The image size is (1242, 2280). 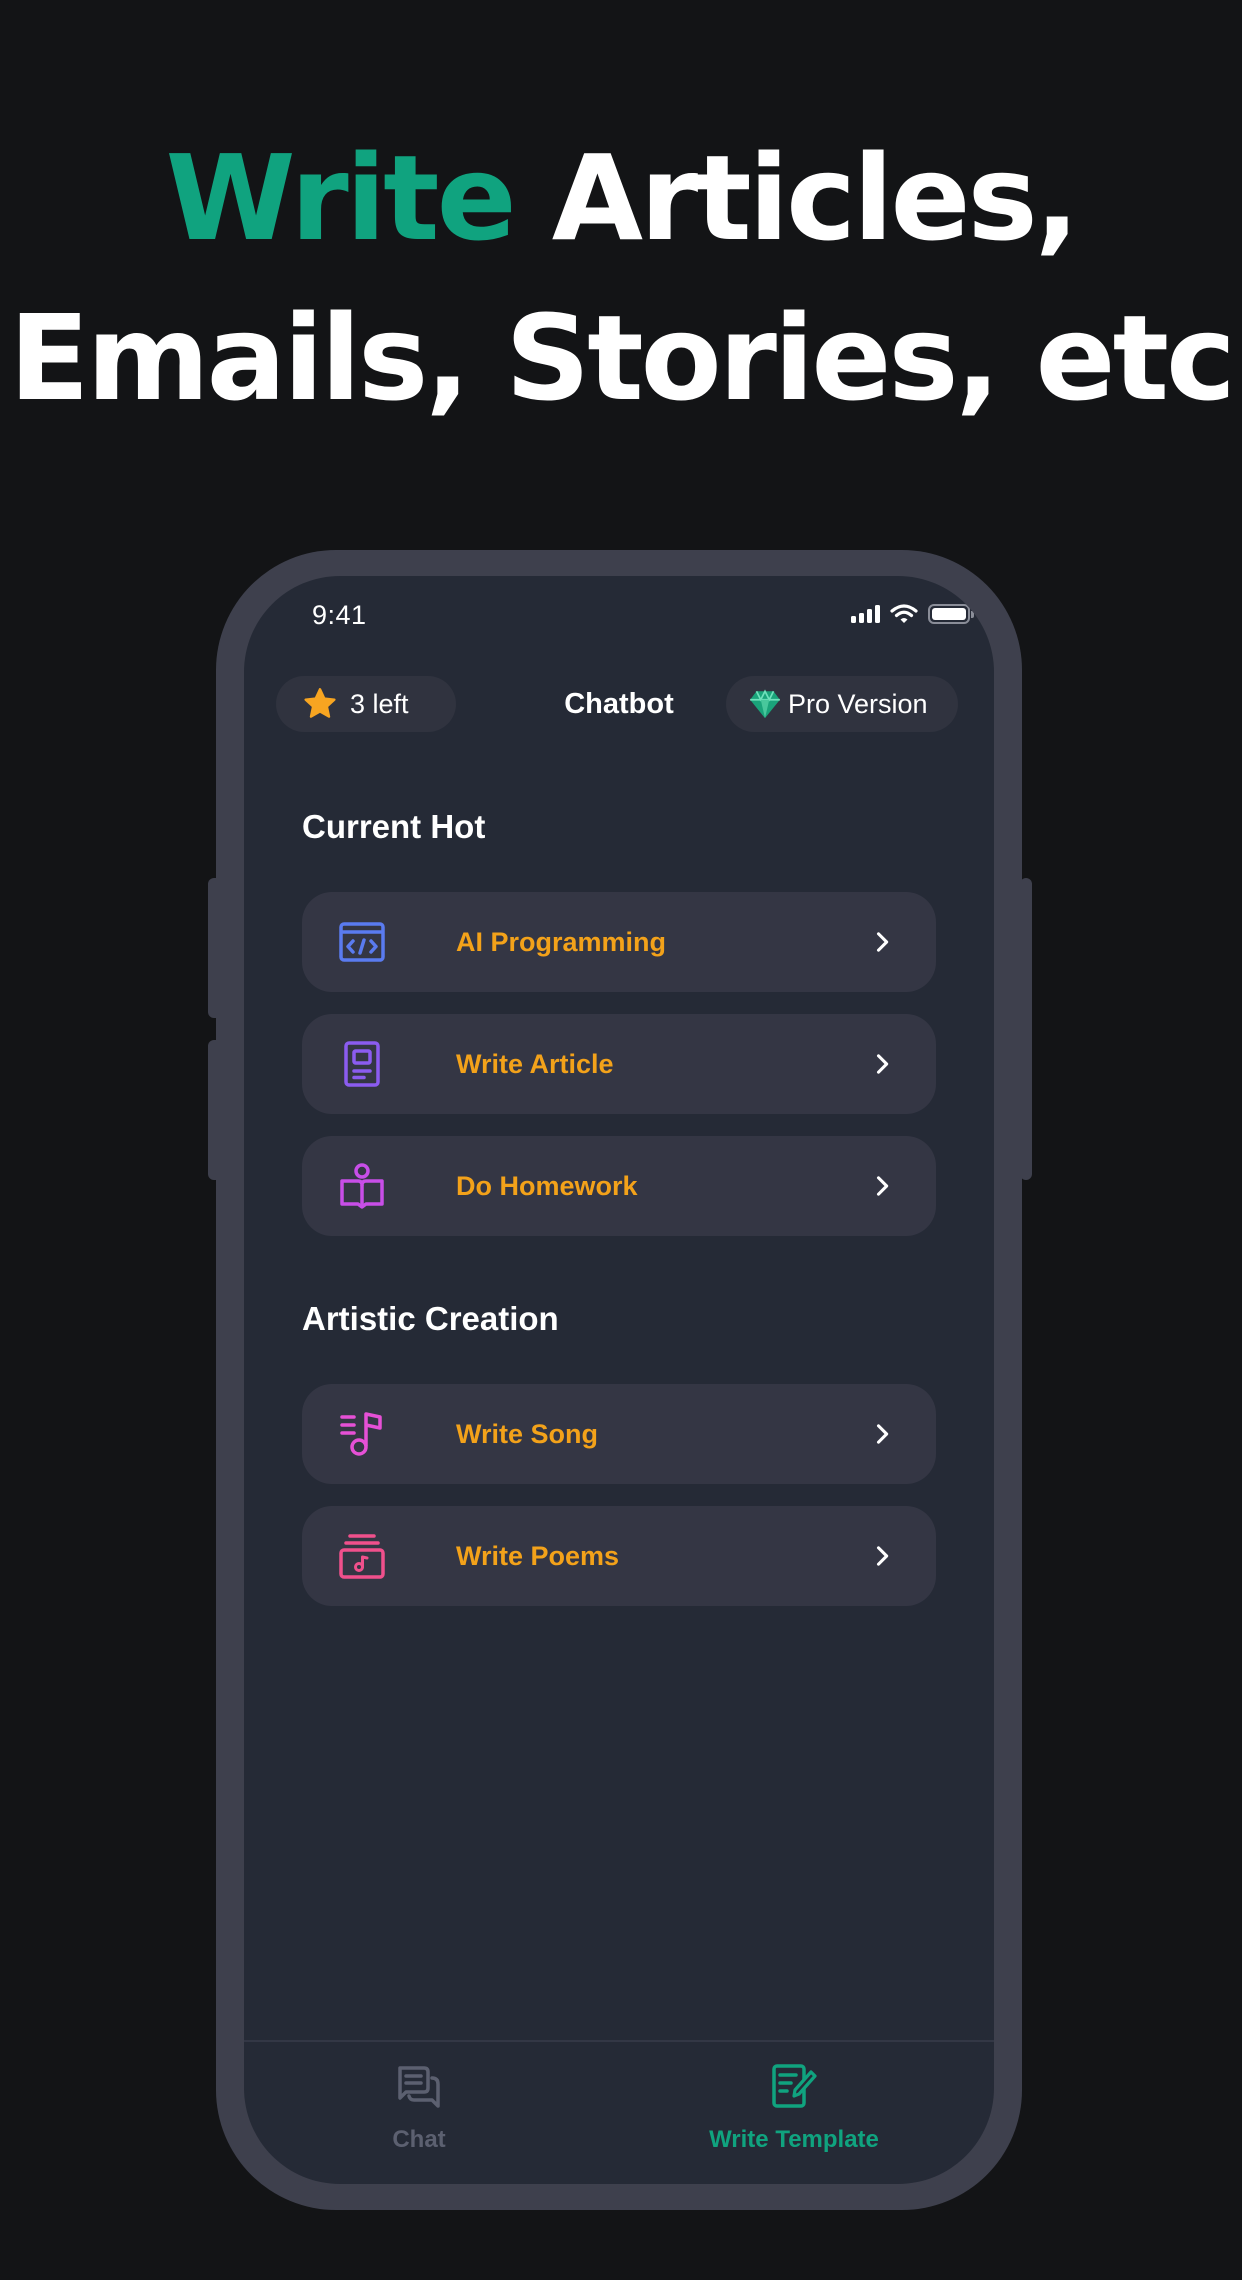 I want to click on template-item-label: Write Poems, so click(x=538, y=1556).